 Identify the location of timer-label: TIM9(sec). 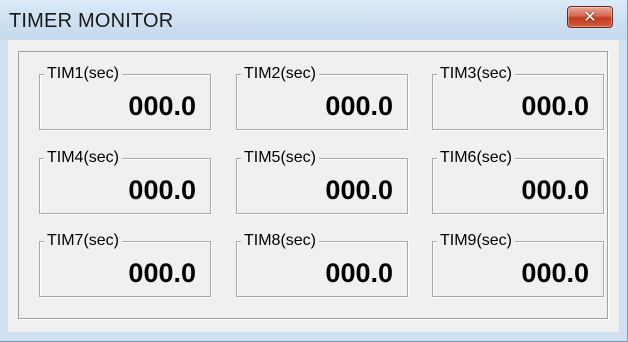
(476, 241).